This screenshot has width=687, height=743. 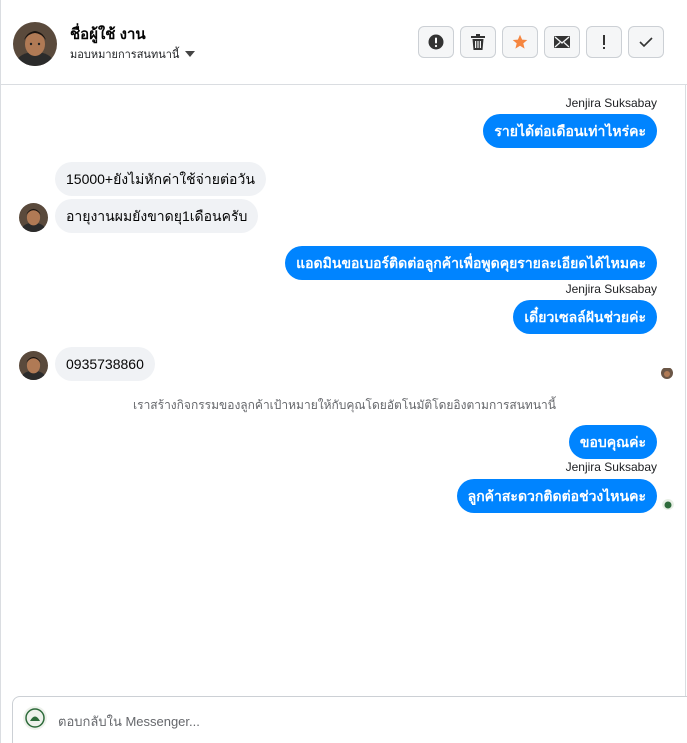 I want to click on mark-unread-button, so click(x=562, y=42).